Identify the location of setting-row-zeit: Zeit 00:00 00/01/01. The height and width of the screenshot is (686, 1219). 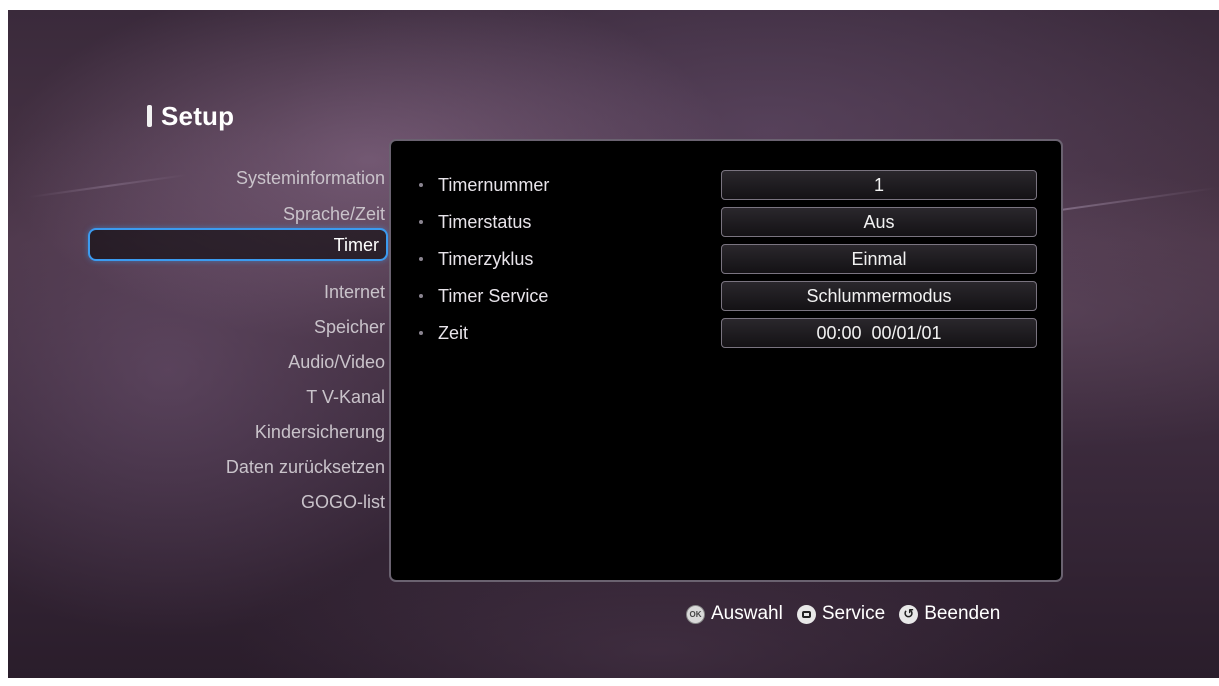
(726, 333).